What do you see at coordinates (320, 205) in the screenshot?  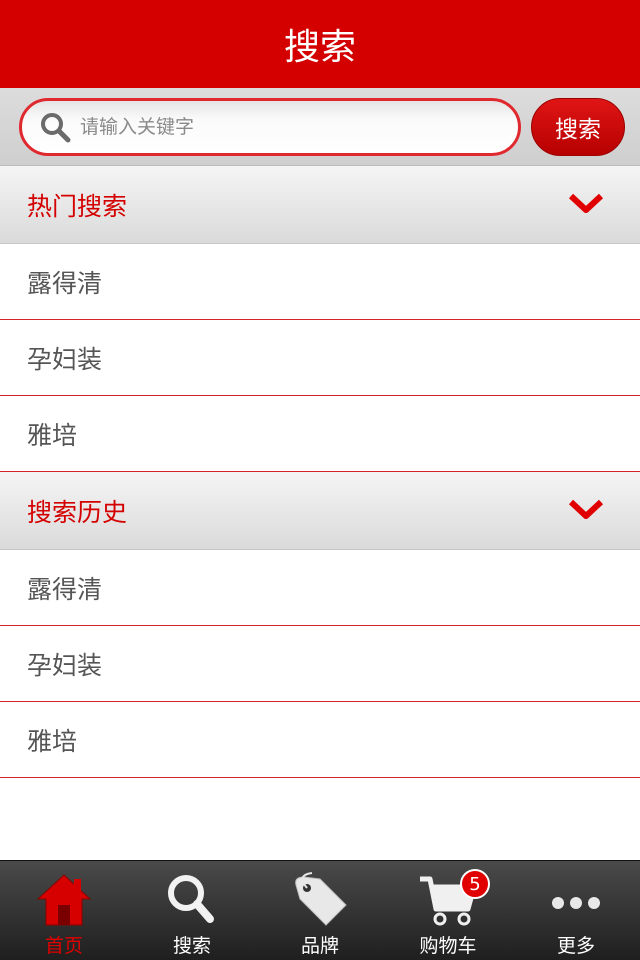 I see `section-header-hot-search: 热门搜索` at bounding box center [320, 205].